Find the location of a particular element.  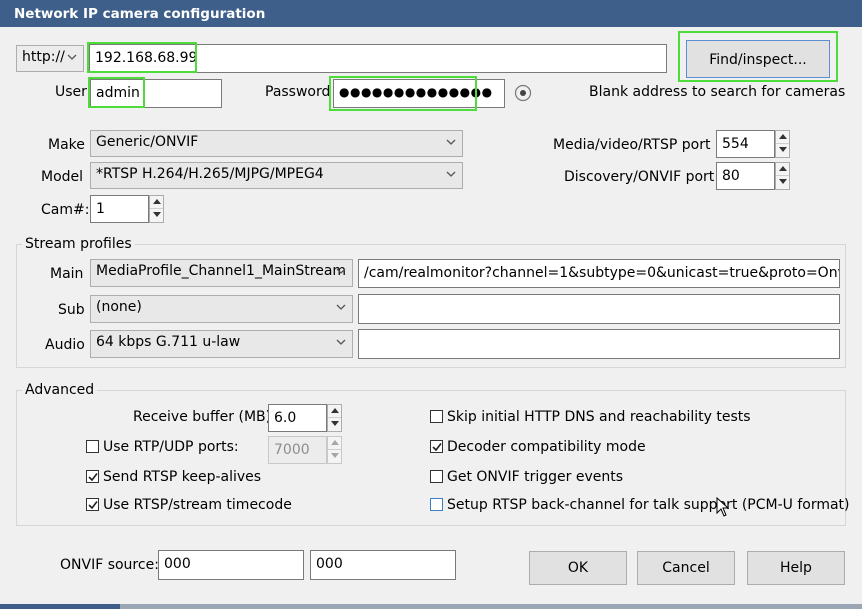

receive-buffer-spinner is located at coordinates (334, 418).